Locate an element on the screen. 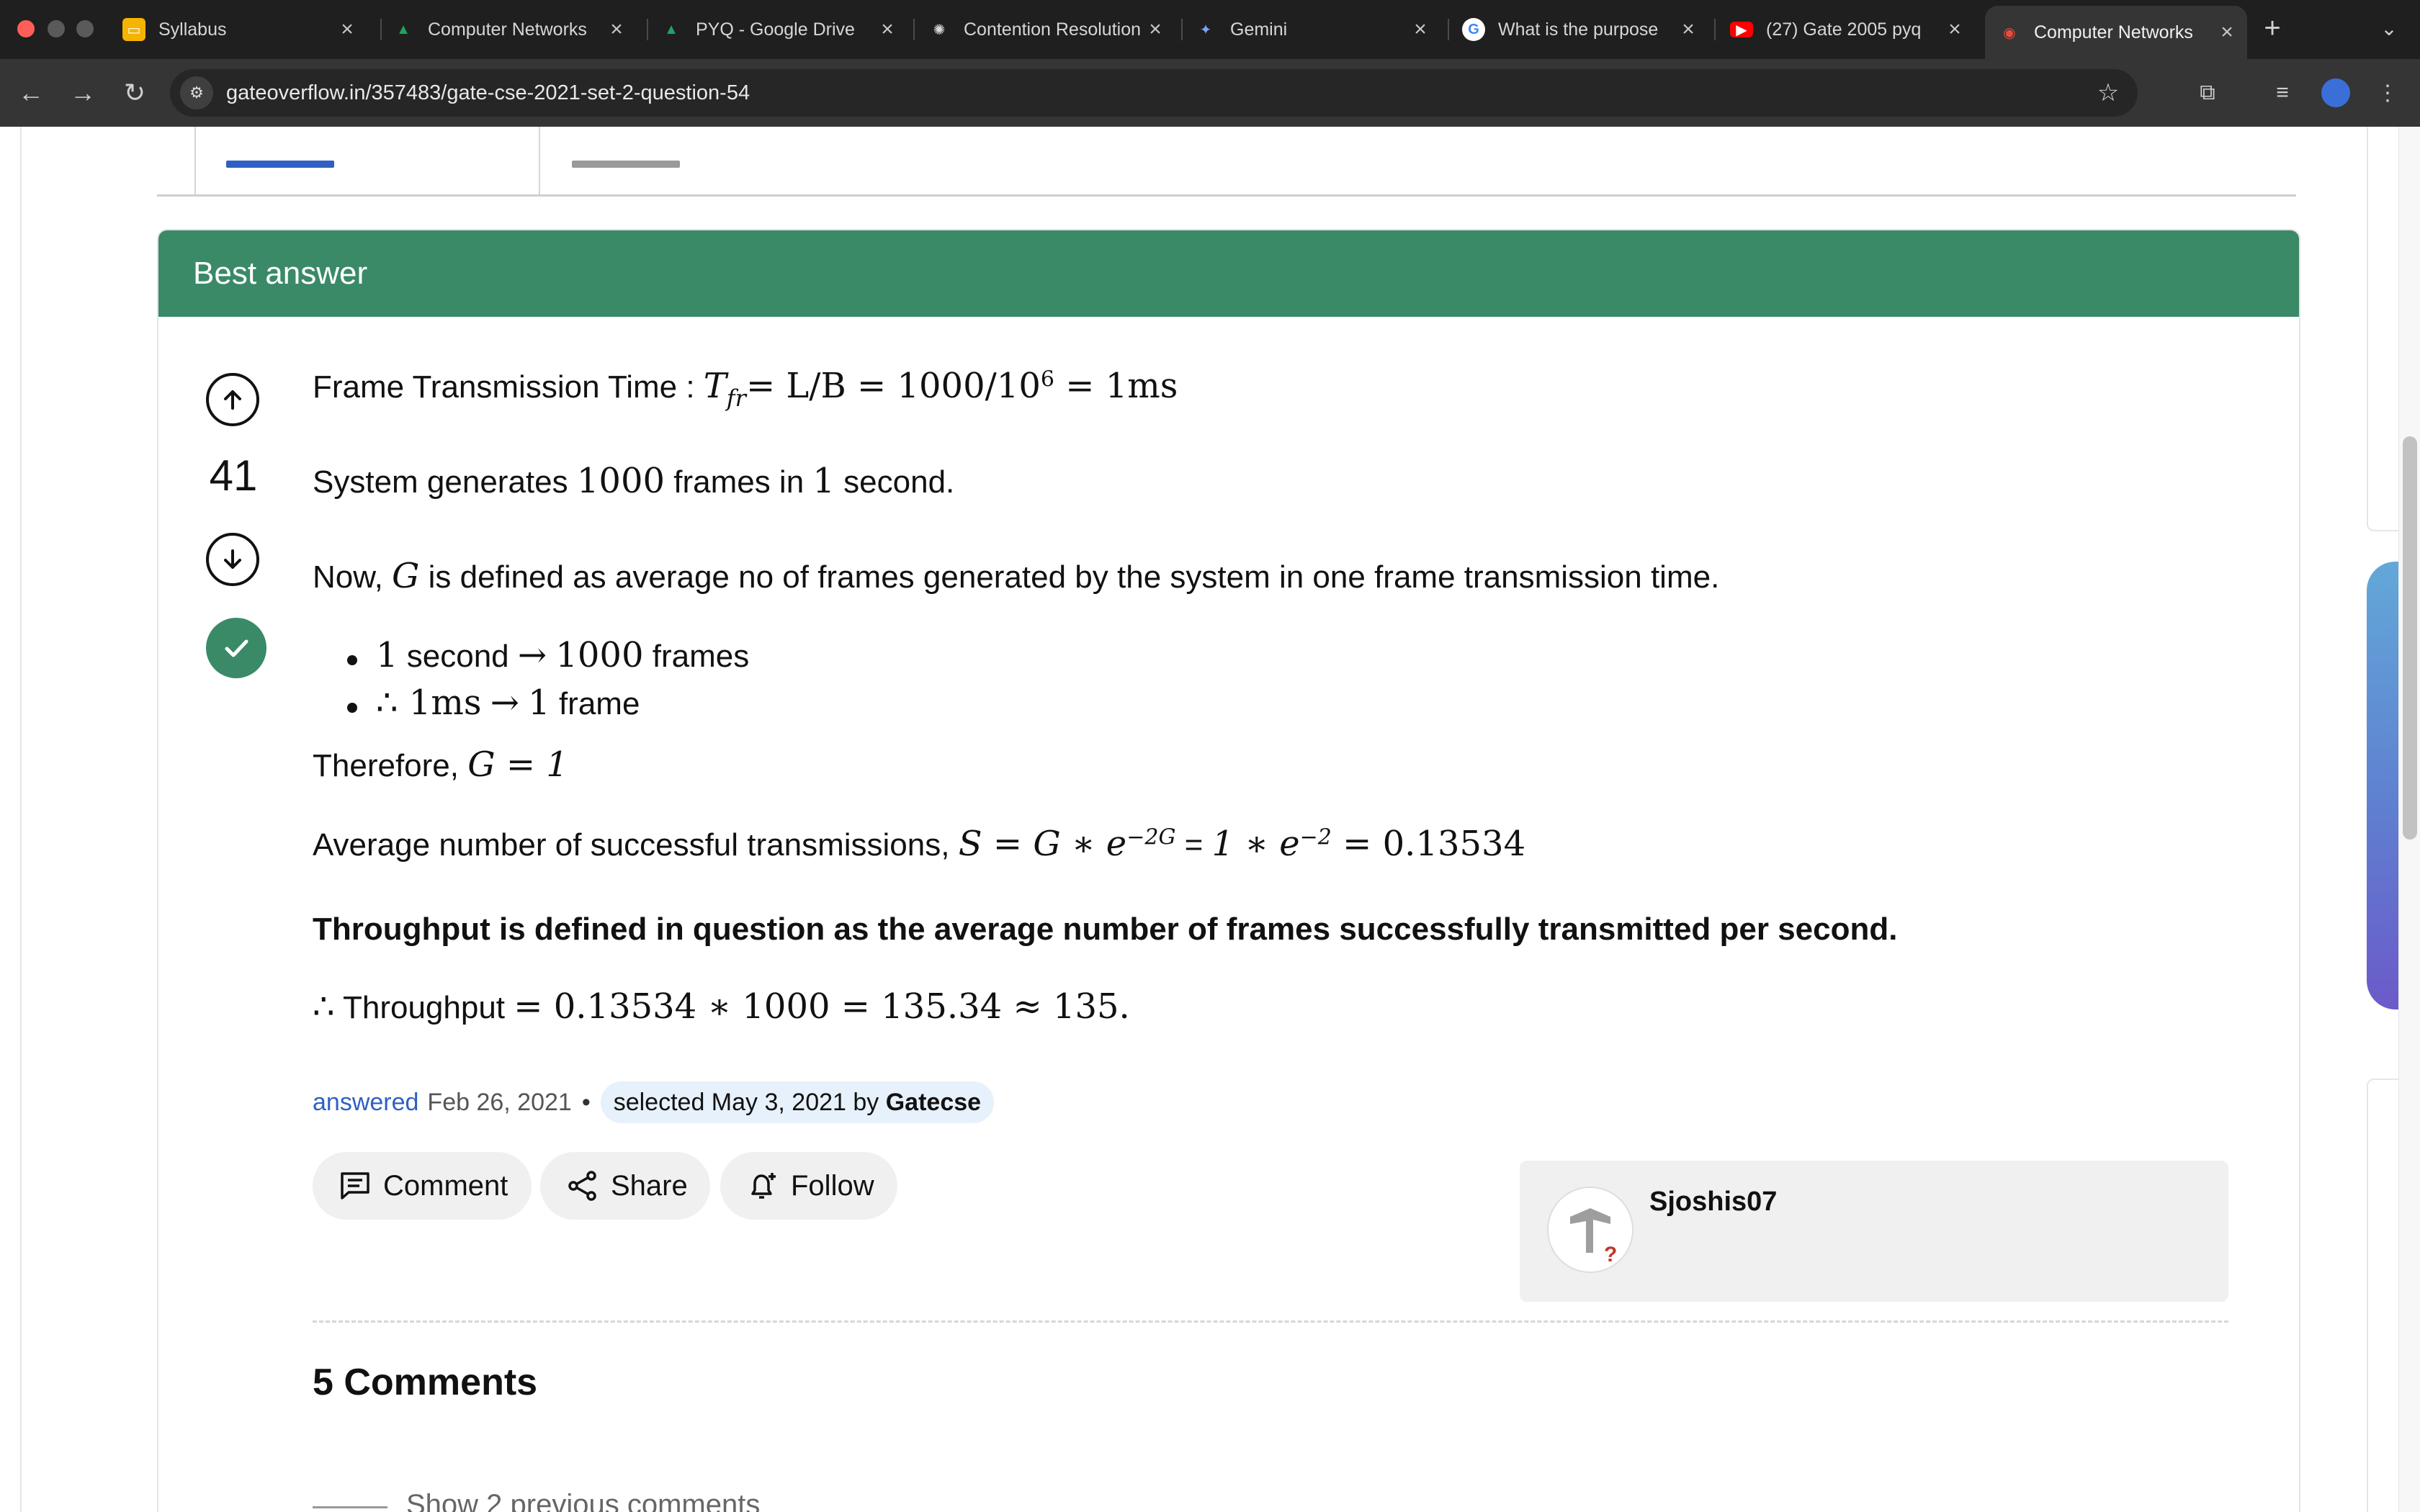  youtube-icon: ▶ is located at coordinates (1741, 30).